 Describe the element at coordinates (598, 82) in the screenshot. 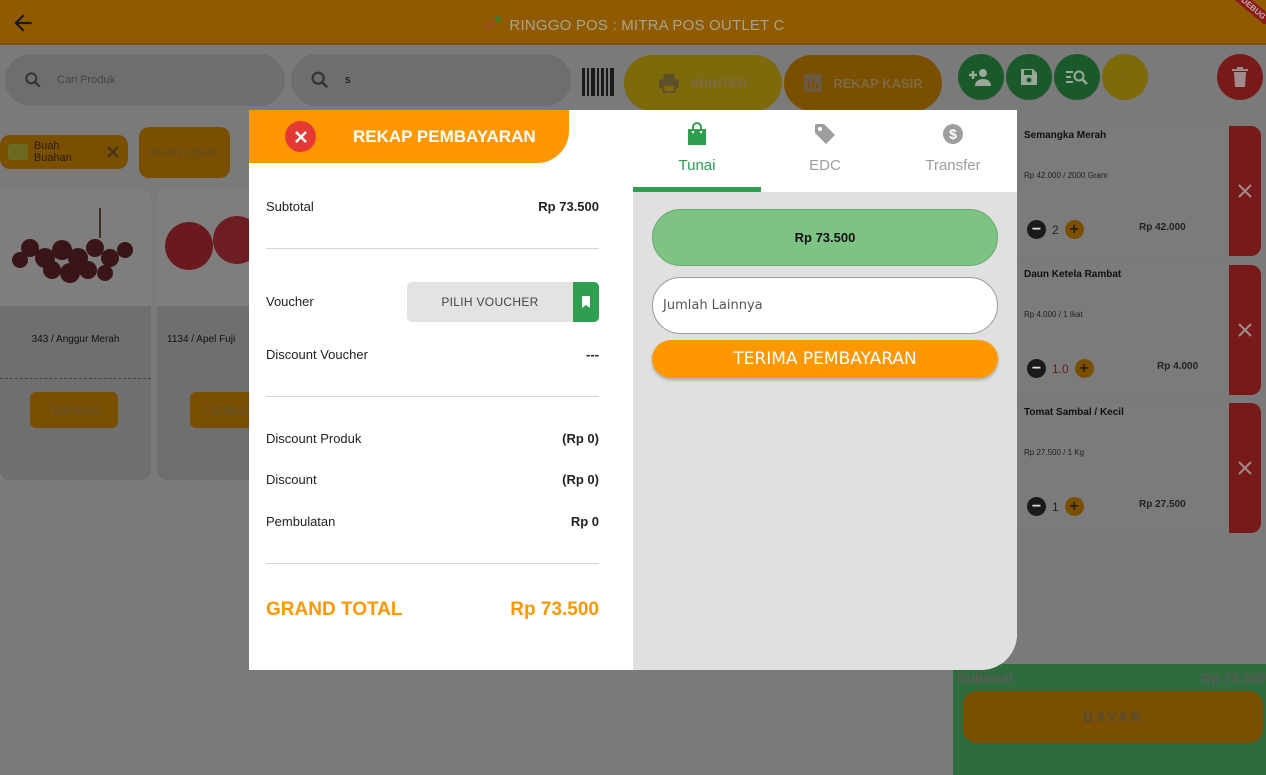

I see `barcode-scanner-icon` at that location.